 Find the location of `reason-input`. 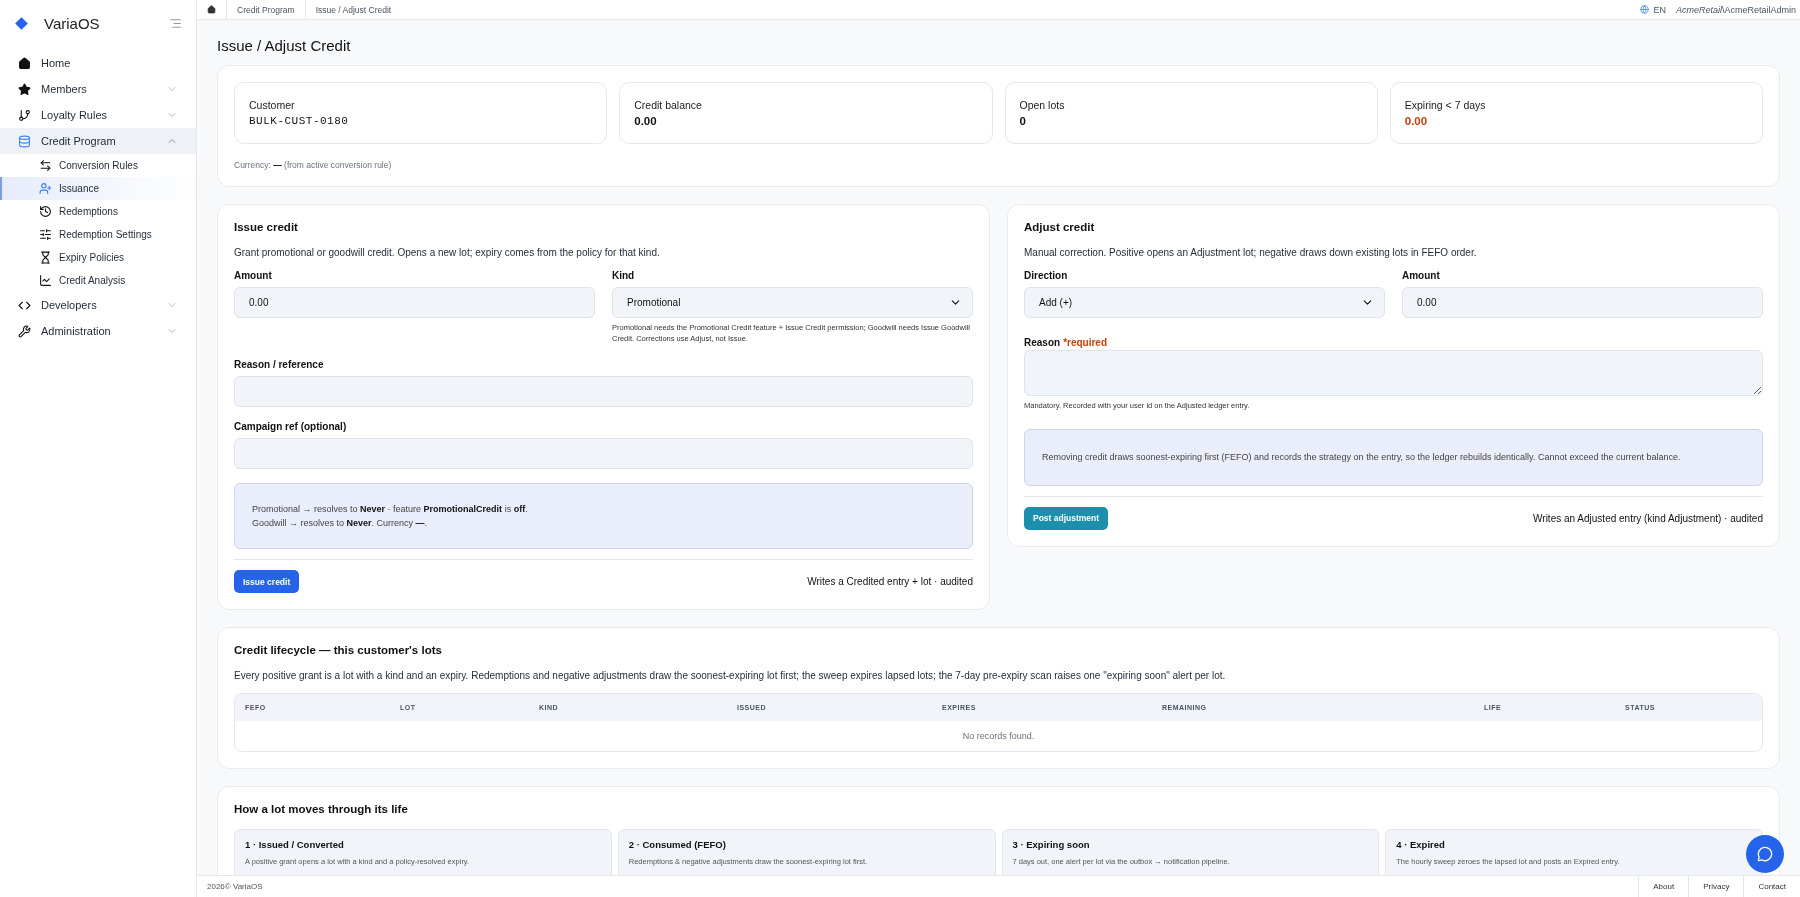

reason-input is located at coordinates (603, 391).